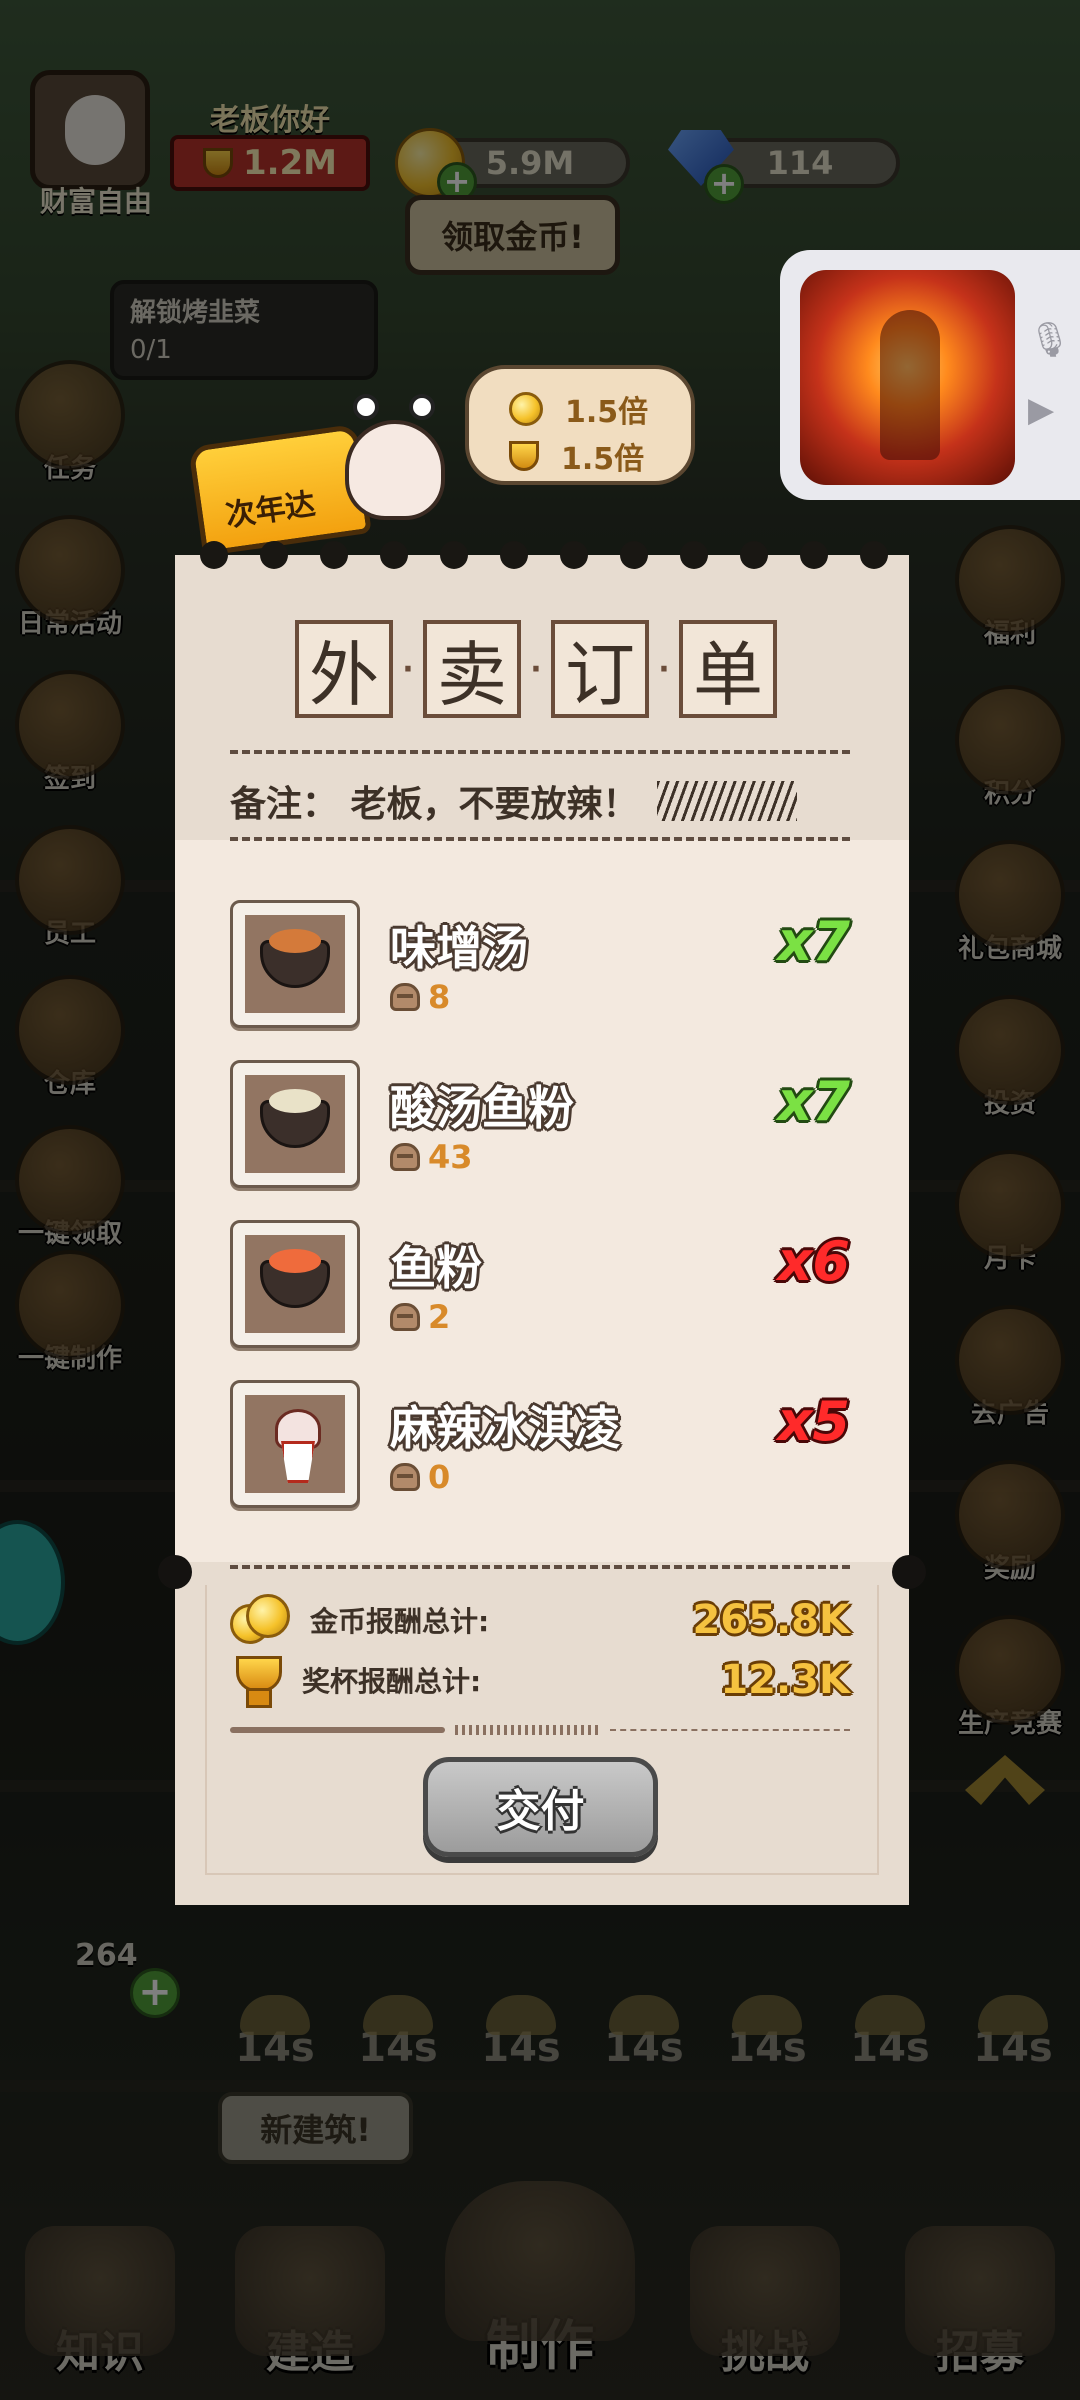  What do you see at coordinates (295, 1118) in the screenshot?
I see `sour-fish-noodle-icon` at bounding box center [295, 1118].